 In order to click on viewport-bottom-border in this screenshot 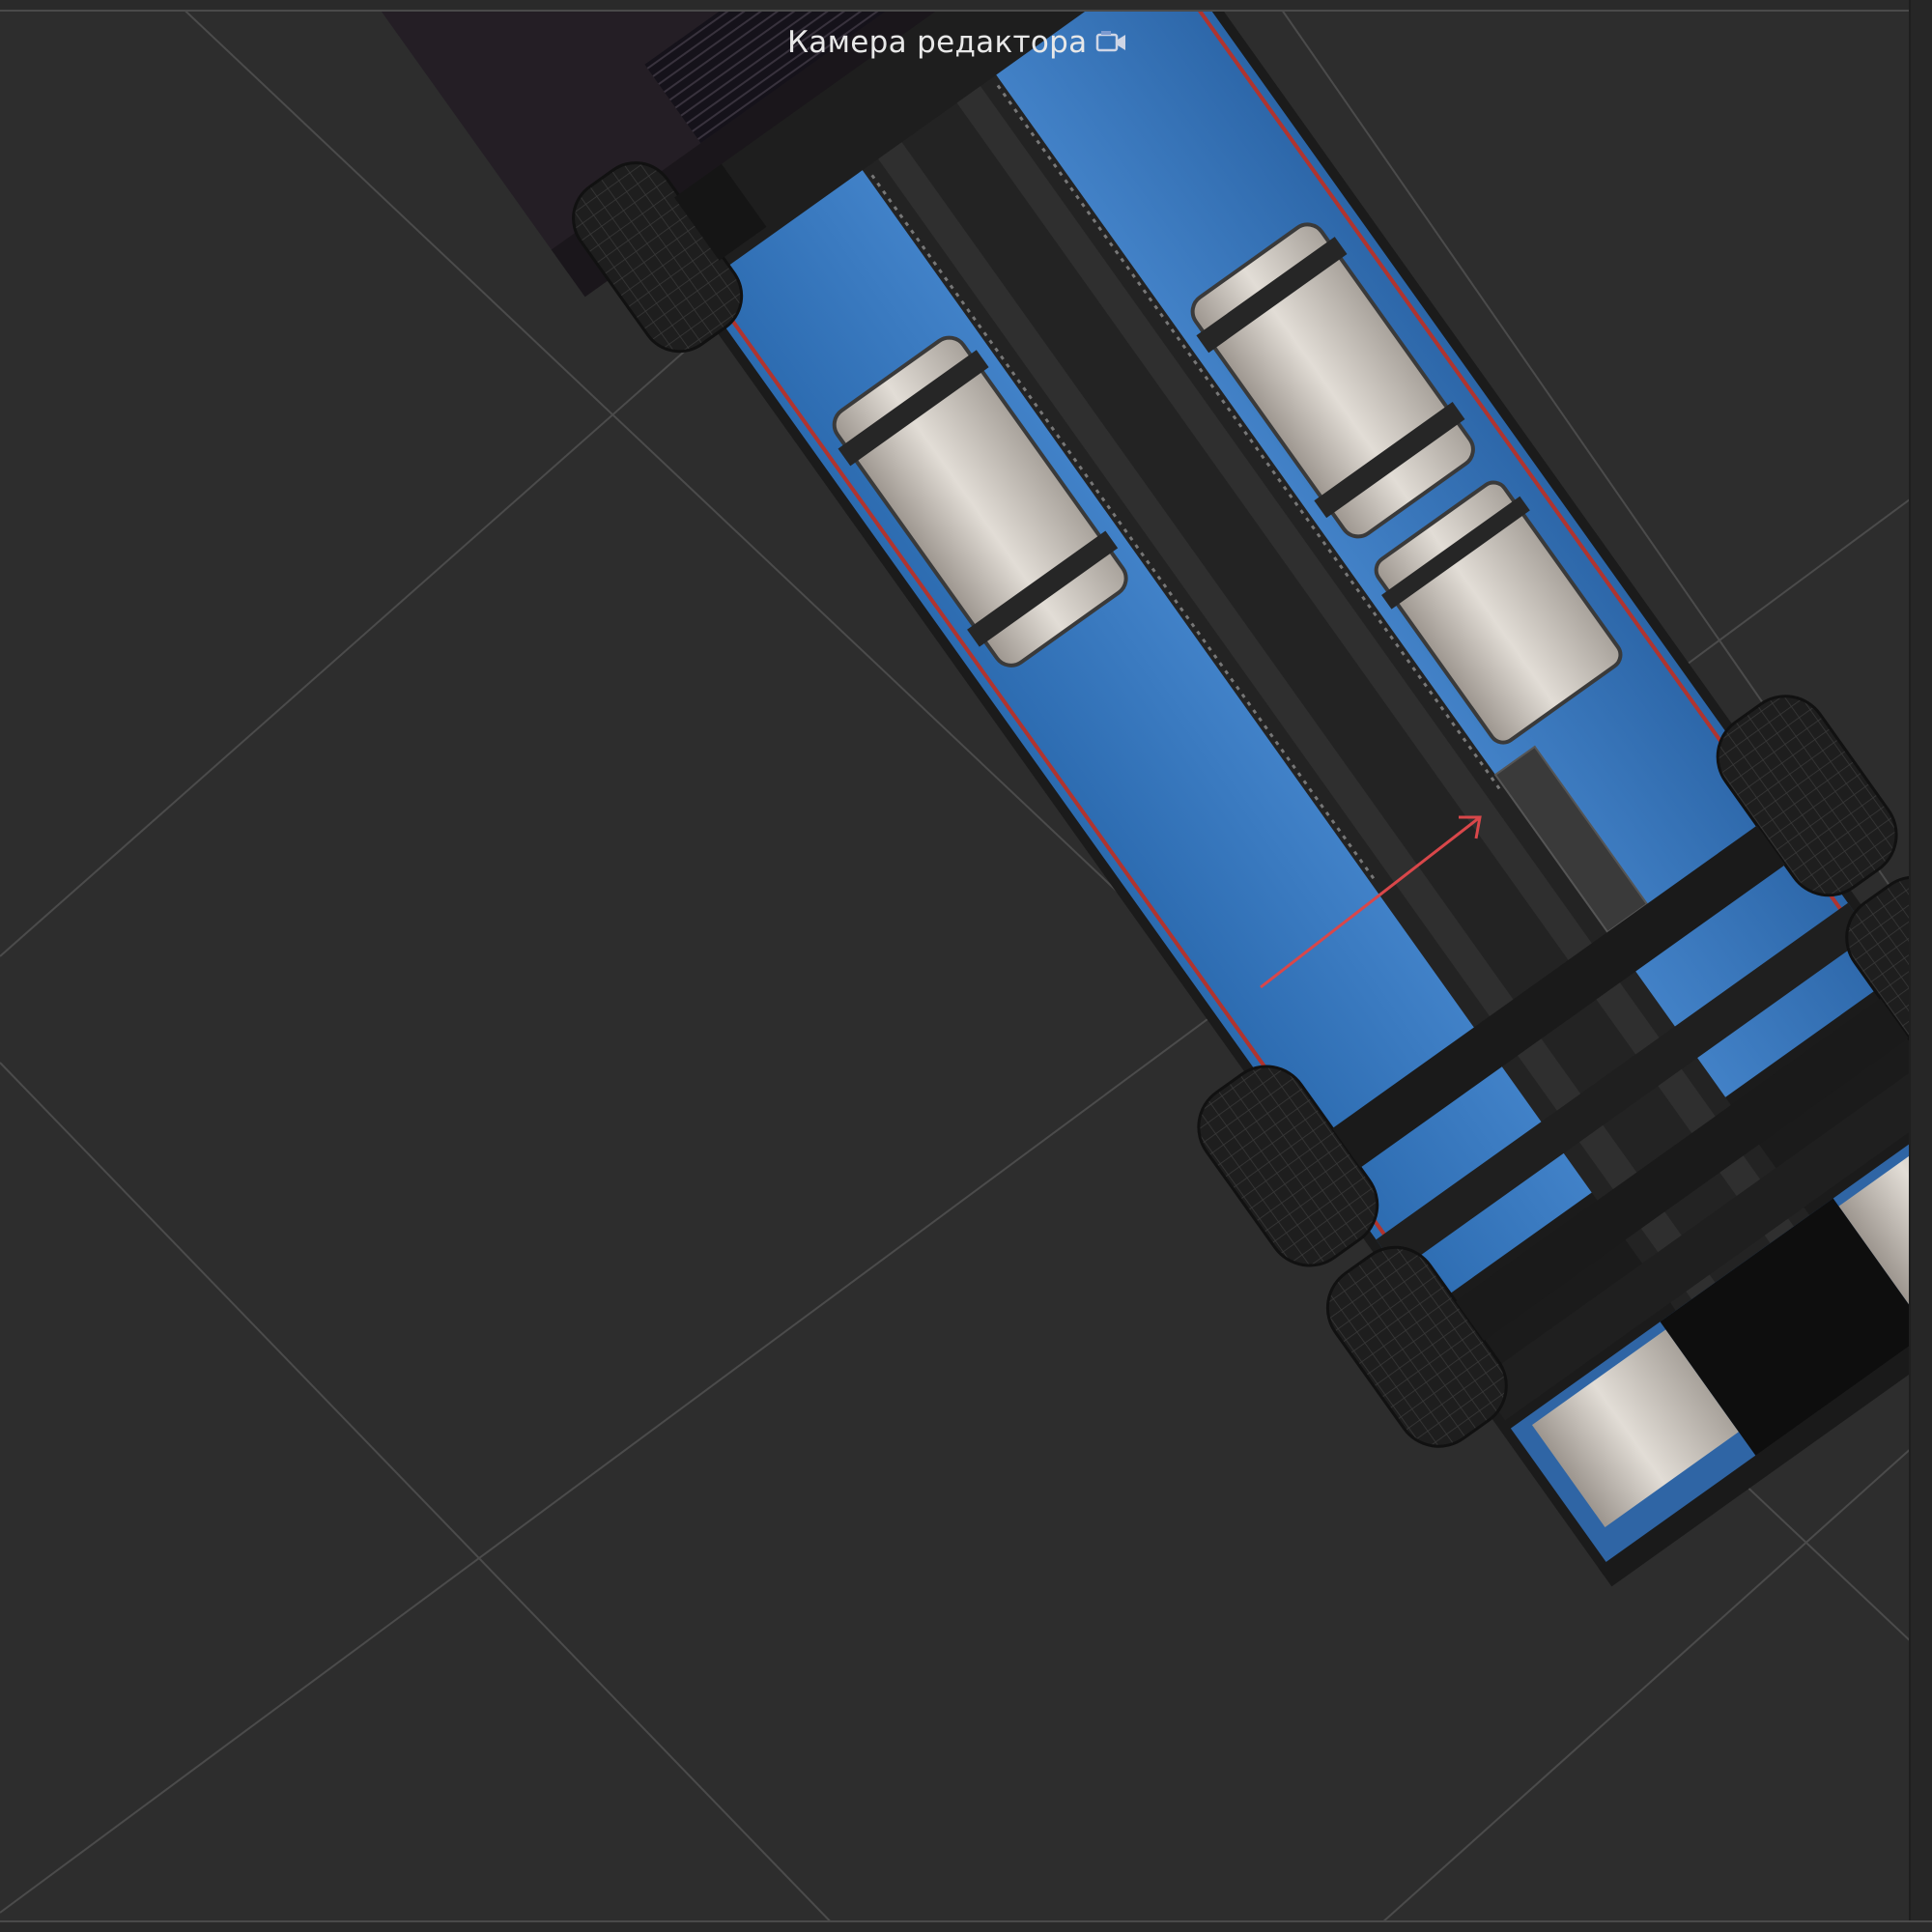, I will do `click(966, 1926)`.